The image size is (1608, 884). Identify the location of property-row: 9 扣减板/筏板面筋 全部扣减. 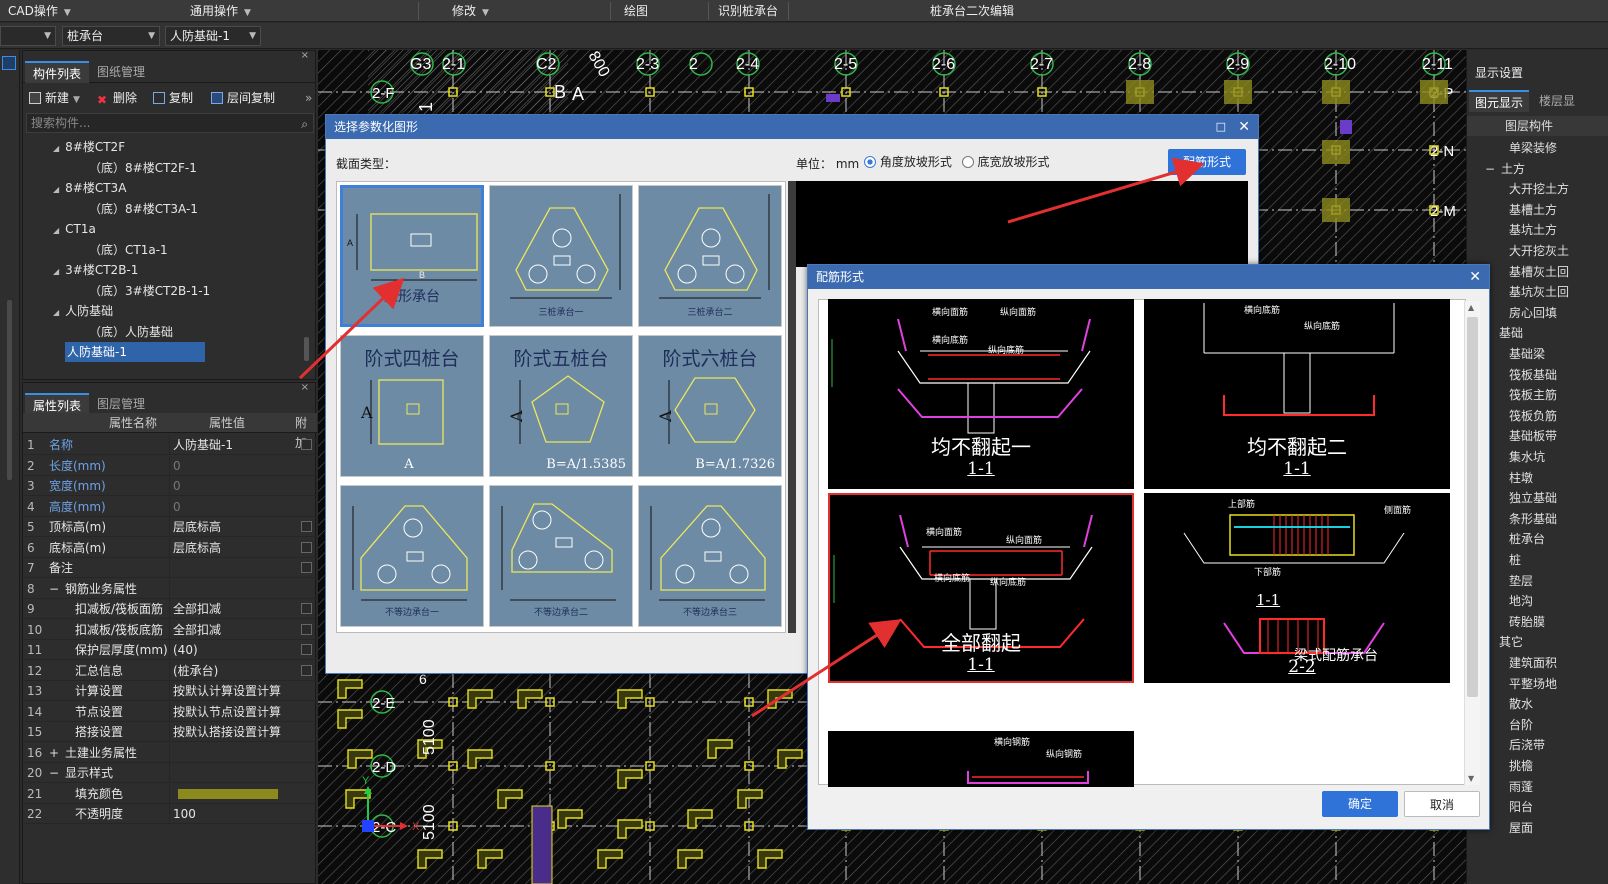
(170, 609).